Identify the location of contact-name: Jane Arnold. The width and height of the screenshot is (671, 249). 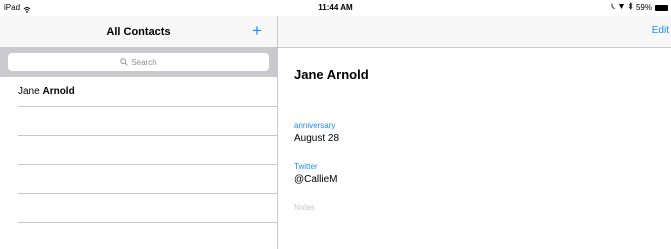
(46, 91).